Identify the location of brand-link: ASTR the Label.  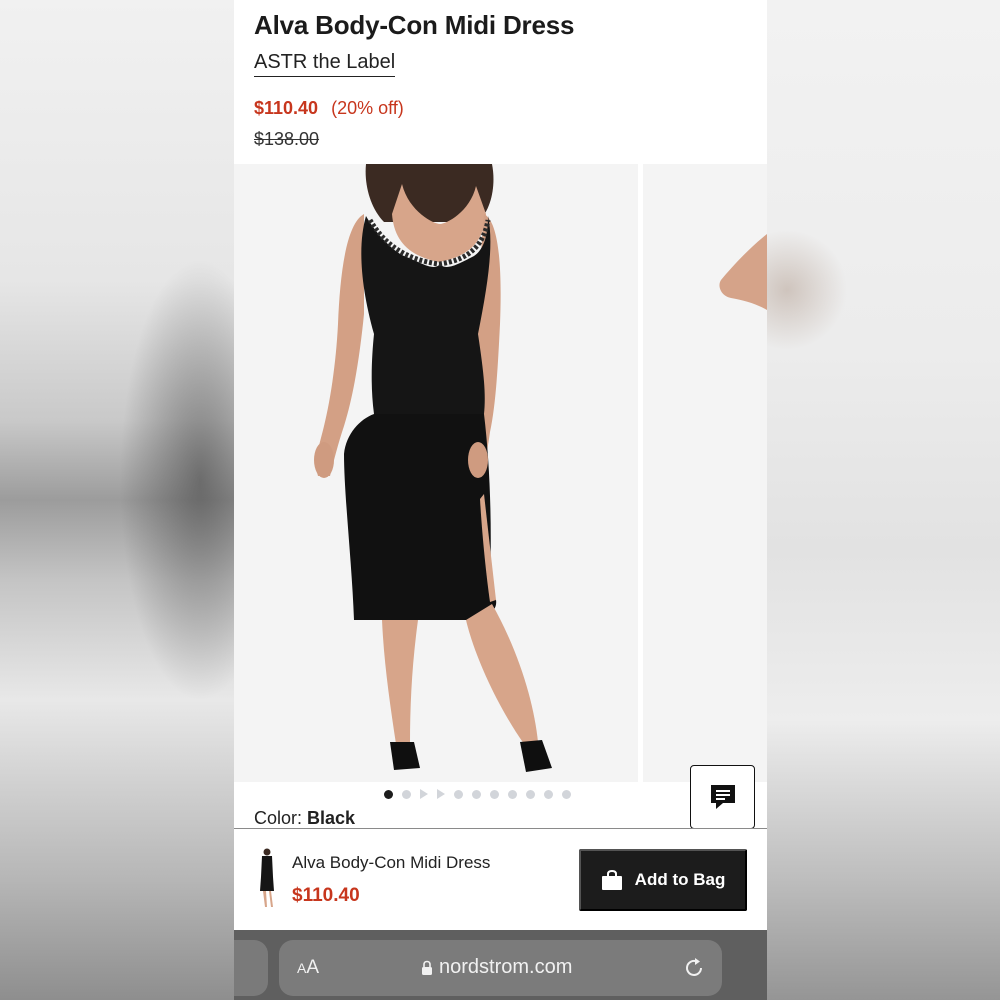
(325, 64).